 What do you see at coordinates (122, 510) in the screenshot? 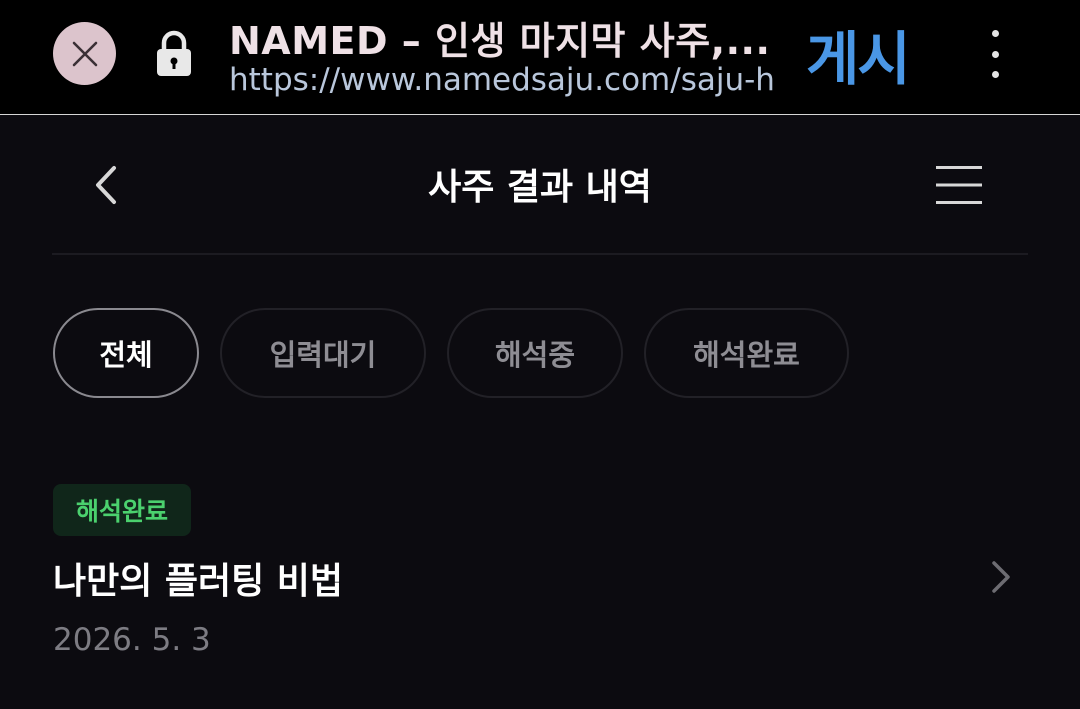
I see `status-badge: 해석완료` at bounding box center [122, 510].